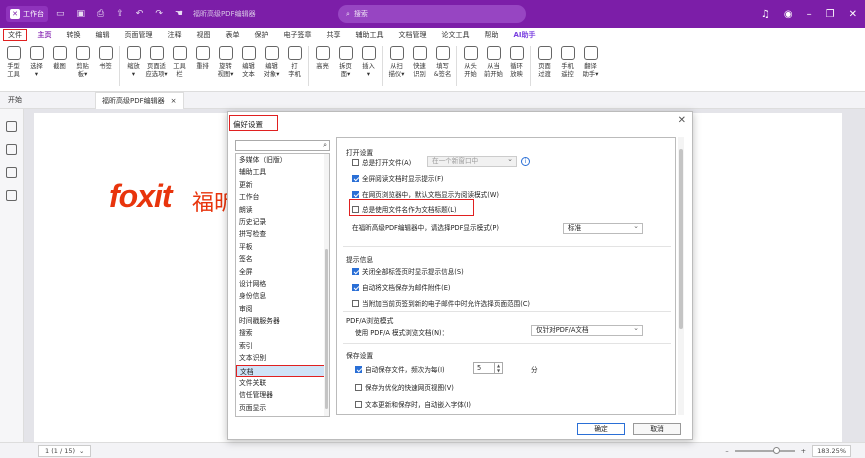  What do you see at coordinates (603, 228) in the screenshot?
I see `pdf-display-mode-select: 标准` at bounding box center [603, 228].